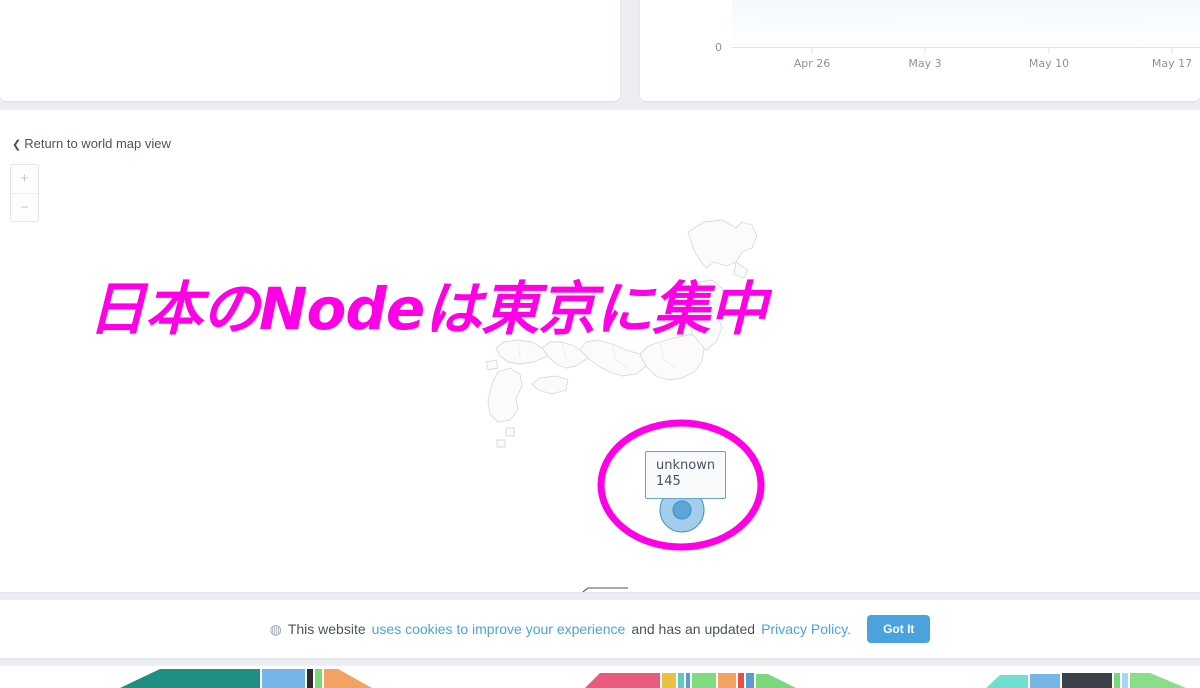 Image resolution: width=1200 pixels, height=688 pixels. Describe the element at coordinates (605, 589) in the screenshot. I see `map-scale-bar` at that location.